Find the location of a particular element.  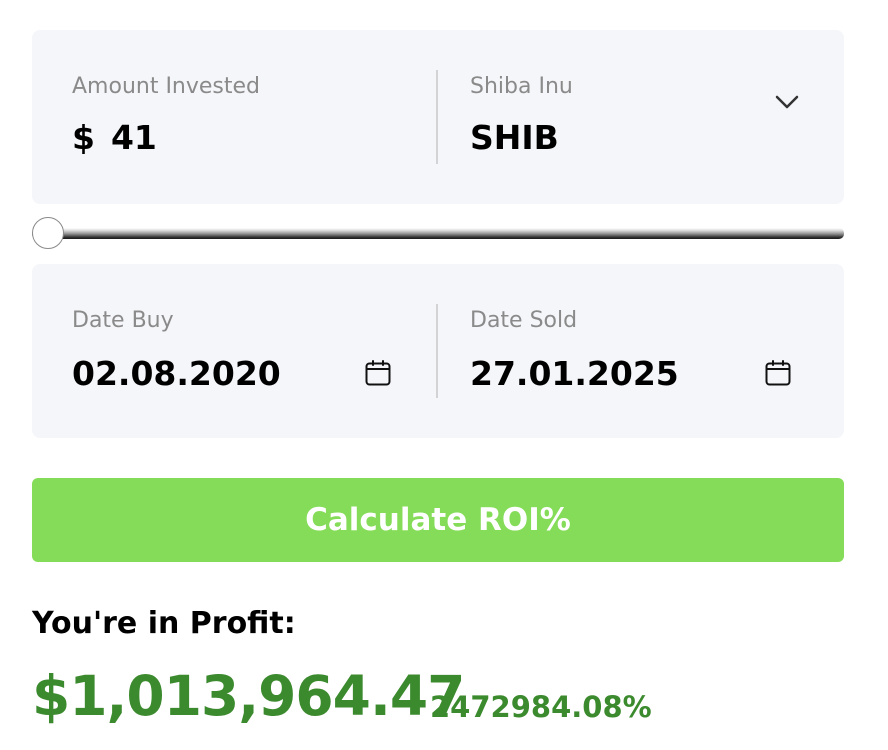

coin-name: Shiba Inu is located at coordinates (521, 86).